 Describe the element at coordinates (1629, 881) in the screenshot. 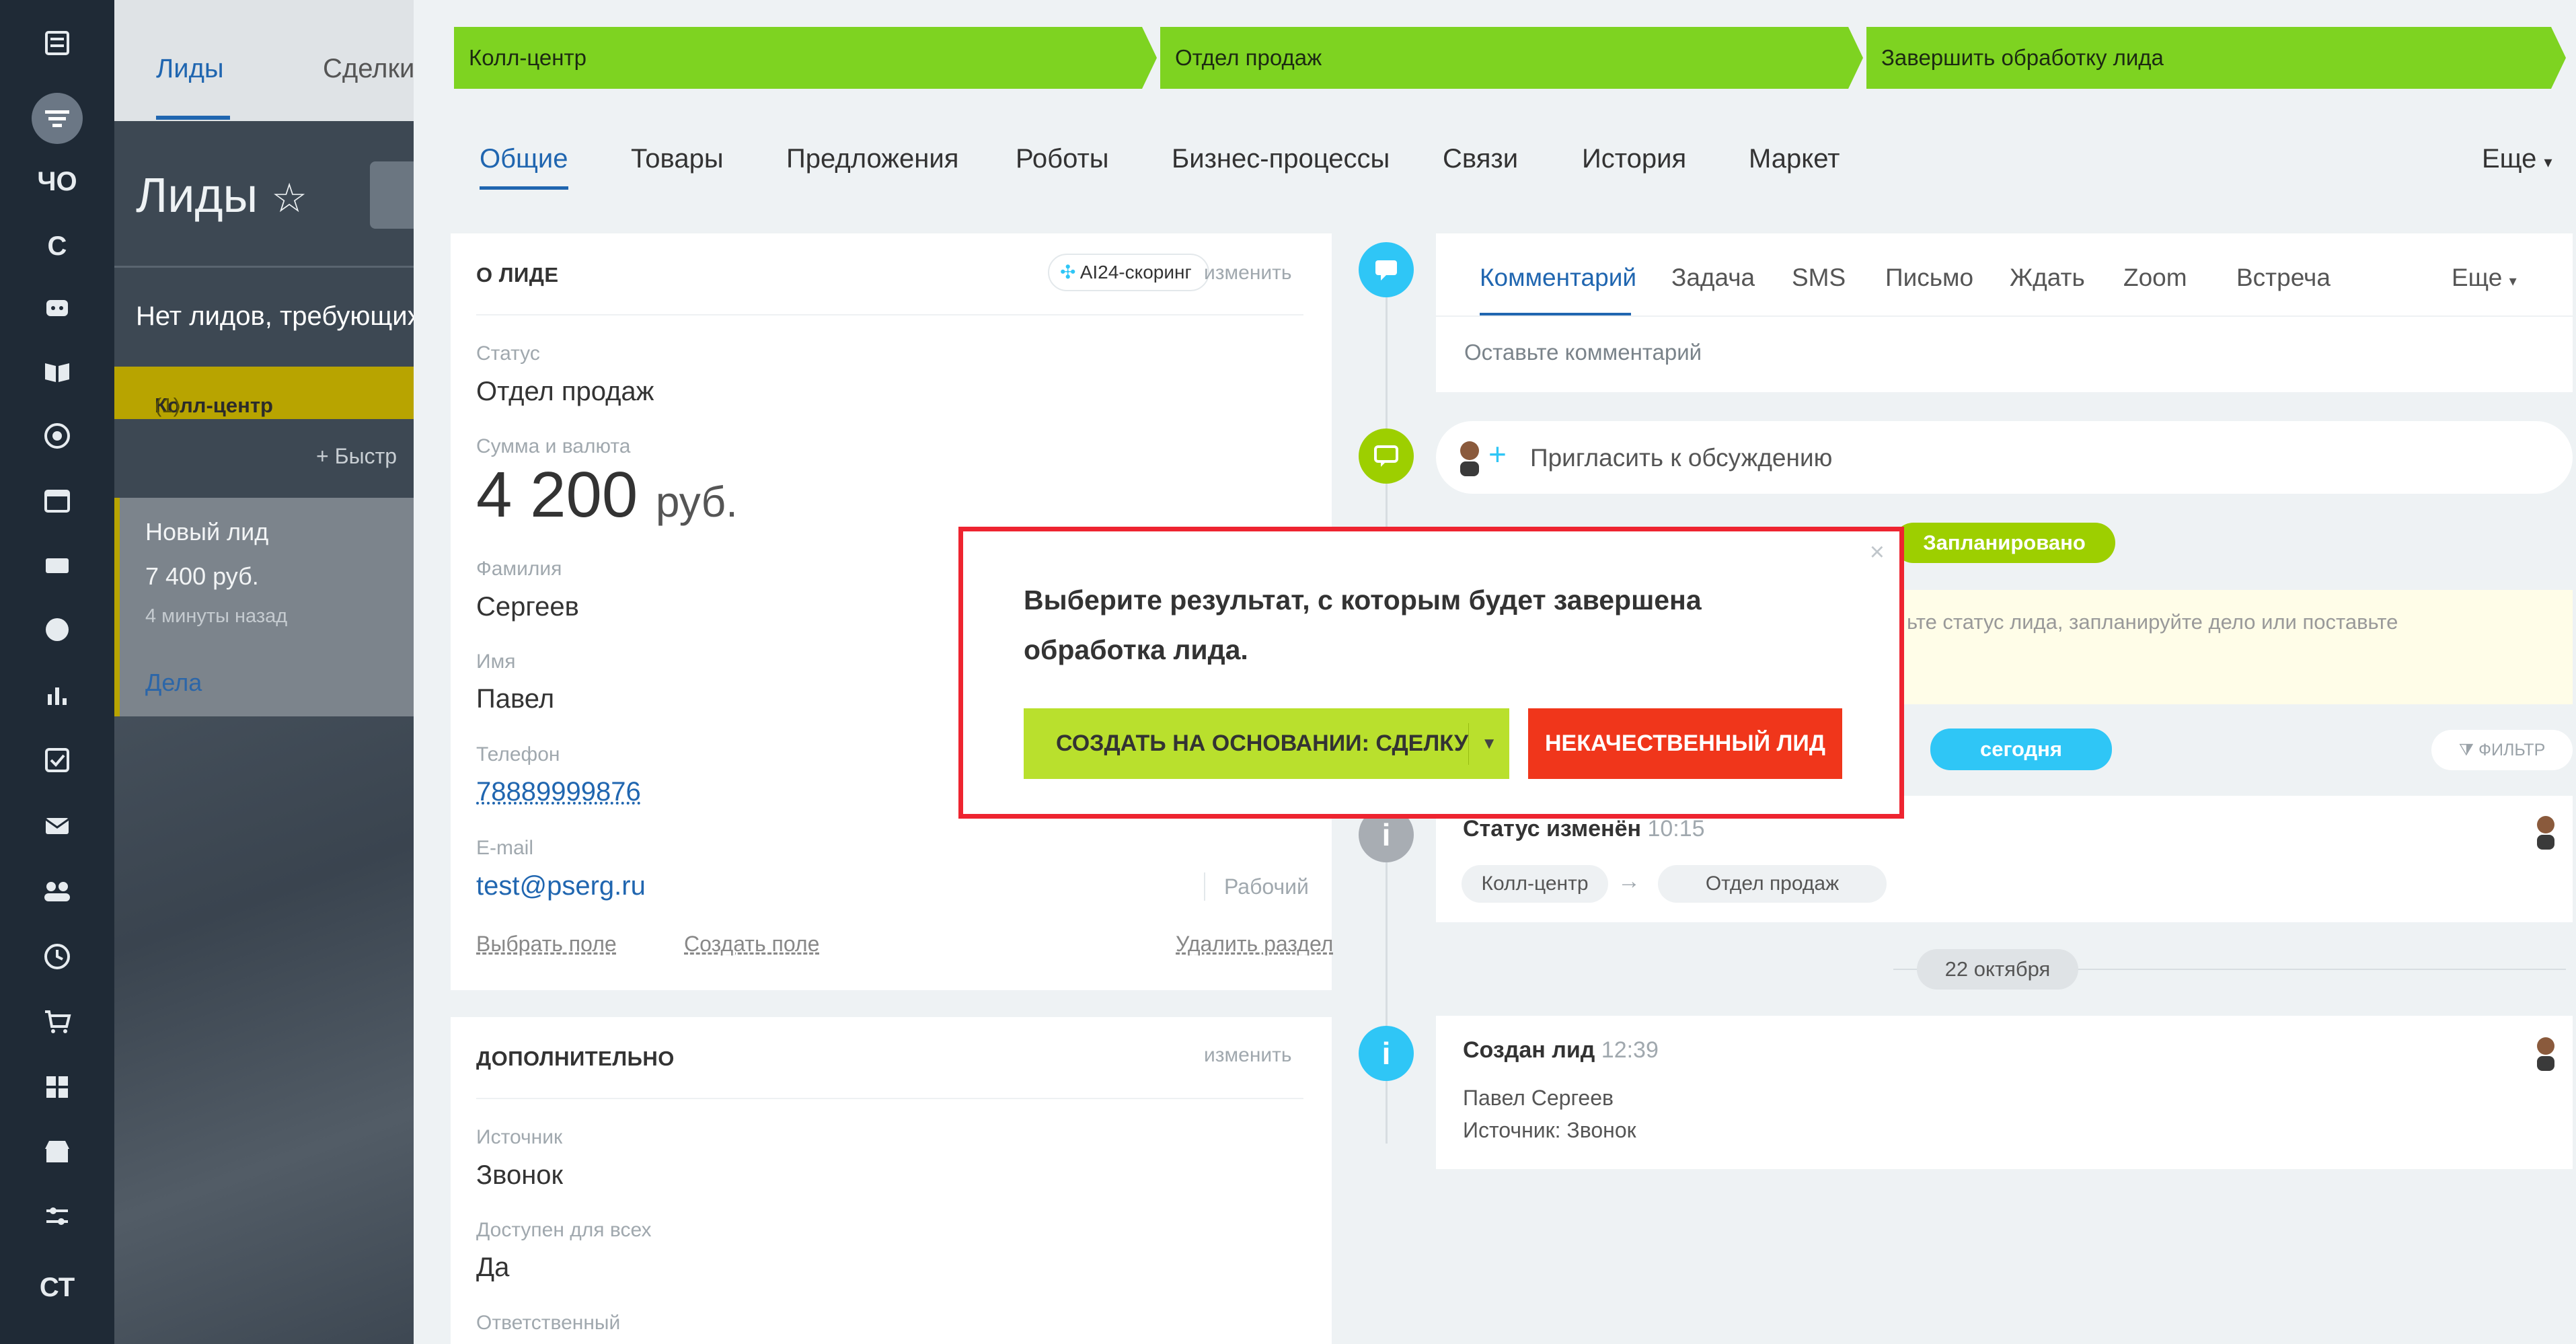

I see `arrow-right-icon: →` at that location.